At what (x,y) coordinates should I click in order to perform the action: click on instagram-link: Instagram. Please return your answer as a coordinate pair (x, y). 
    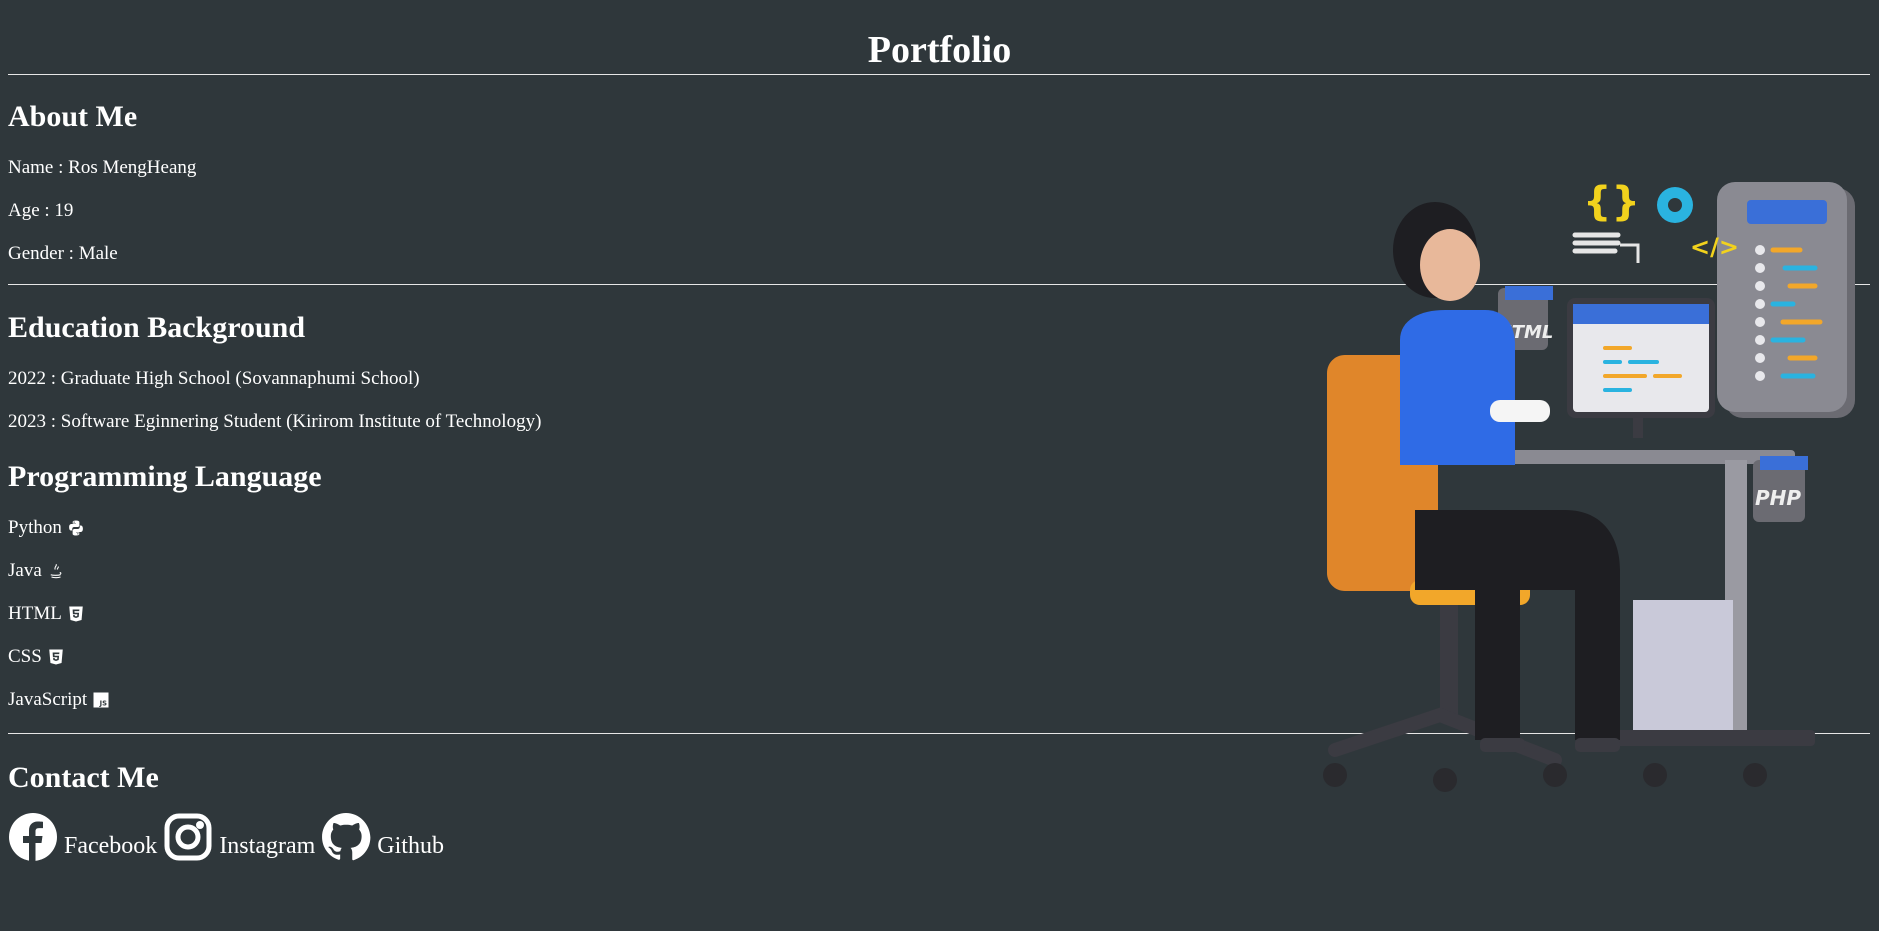
    Looking at the image, I should click on (239, 837).